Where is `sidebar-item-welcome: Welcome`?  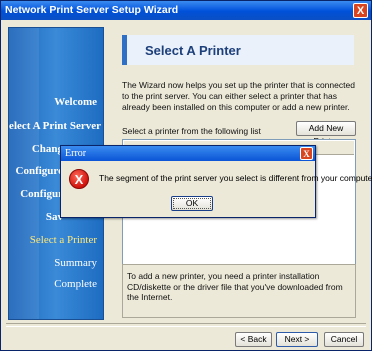 sidebar-item-welcome: Welcome is located at coordinates (75, 102).